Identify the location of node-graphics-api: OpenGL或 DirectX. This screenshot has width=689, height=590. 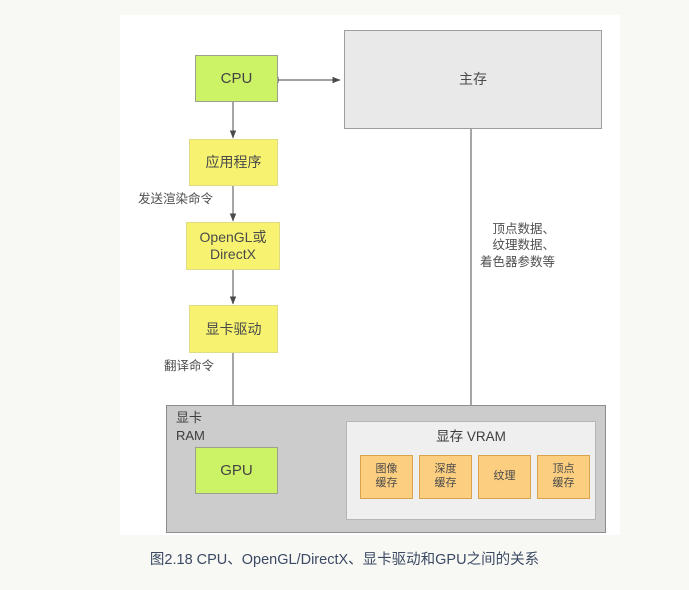
(233, 246).